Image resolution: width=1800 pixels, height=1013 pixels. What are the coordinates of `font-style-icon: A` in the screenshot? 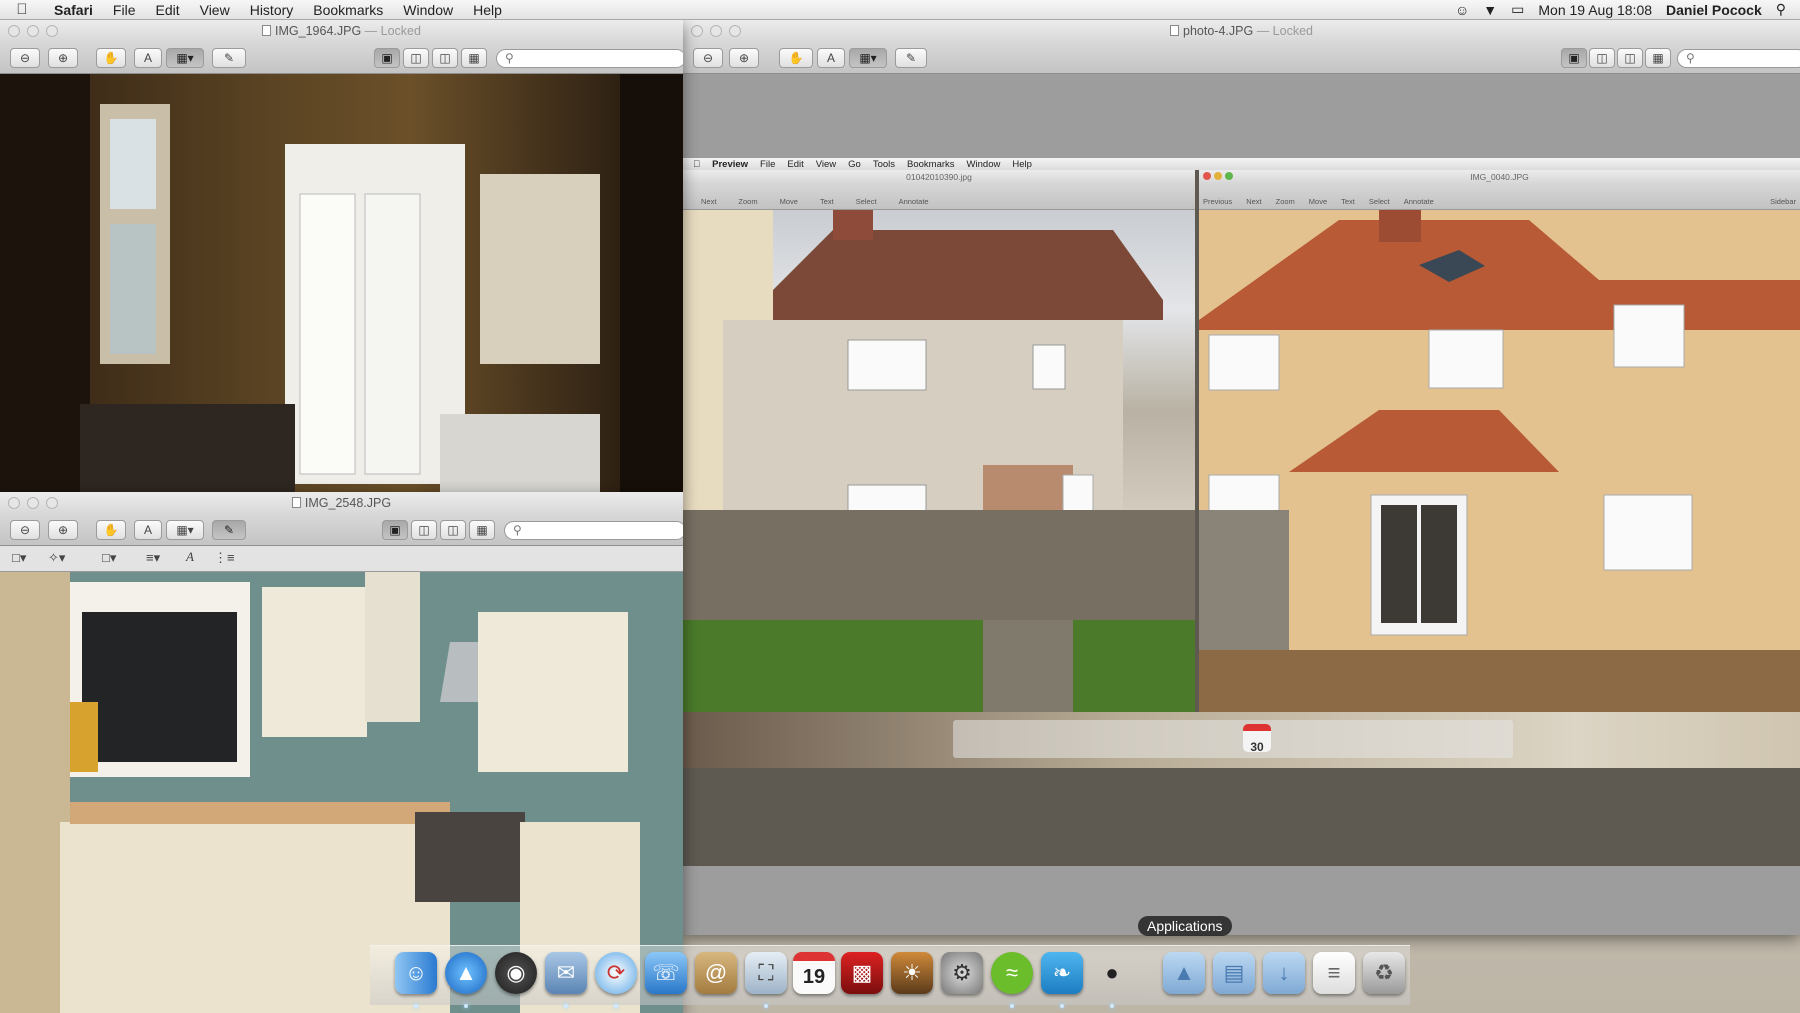 It's located at (190, 557).